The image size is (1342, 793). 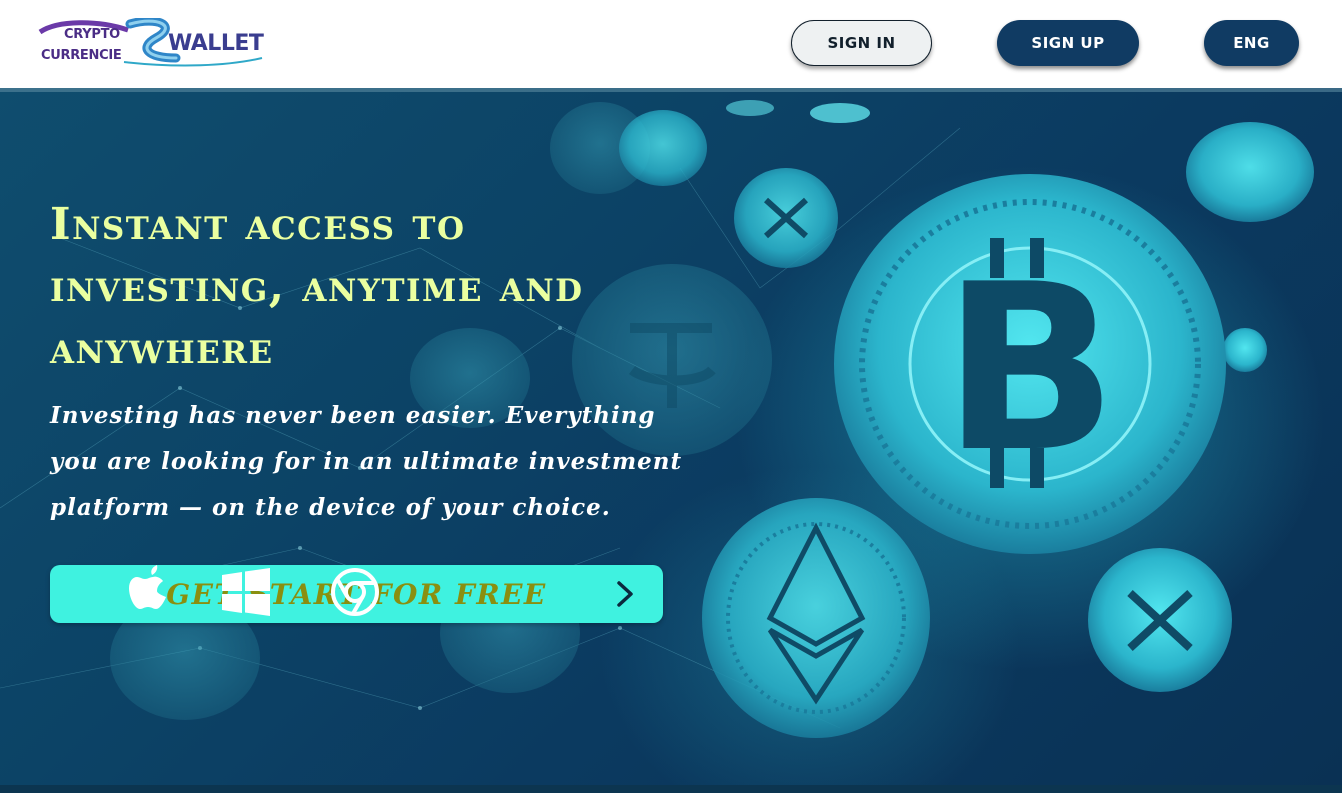 What do you see at coordinates (152, 44) in the screenshot?
I see `crypto-wallet-logo: CRYPTO CURRENCIE WALLET` at bounding box center [152, 44].